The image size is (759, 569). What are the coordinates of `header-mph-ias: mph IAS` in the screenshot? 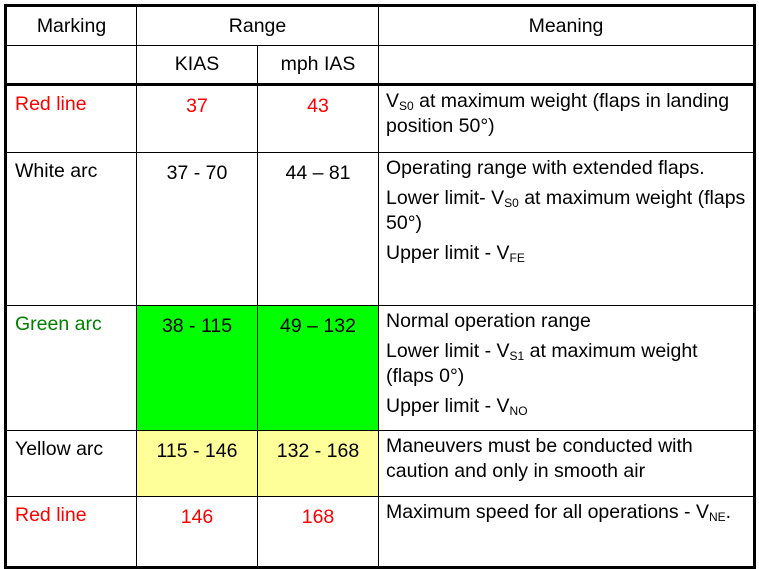 It's located at (318, 65).